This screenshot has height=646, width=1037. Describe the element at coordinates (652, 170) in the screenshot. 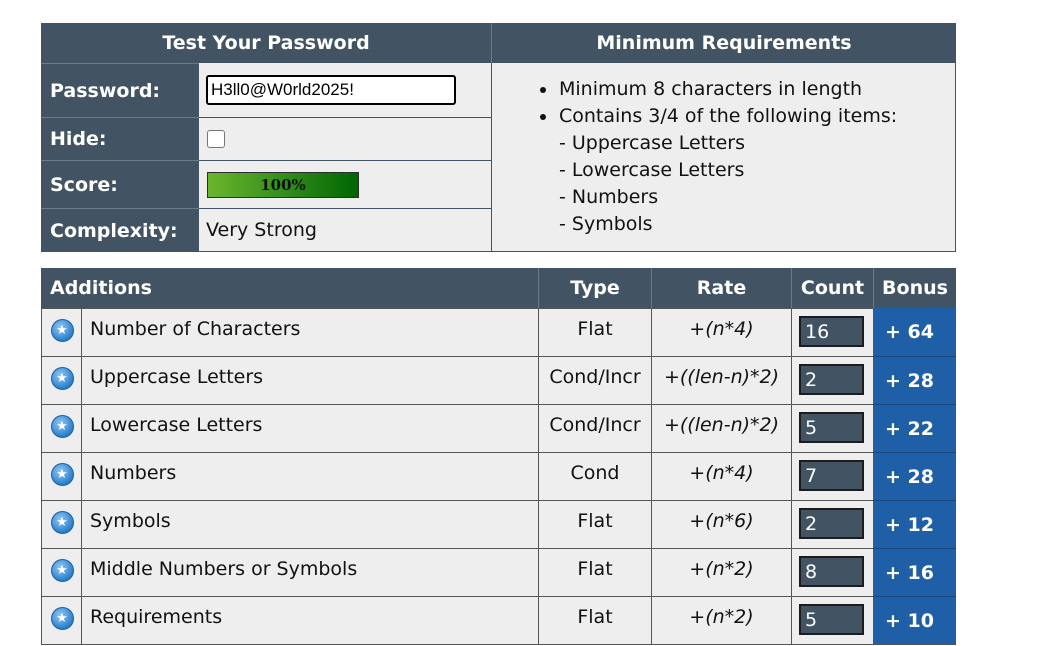

I see `requirement-lowercase: - Lowercase Letters` at that location.